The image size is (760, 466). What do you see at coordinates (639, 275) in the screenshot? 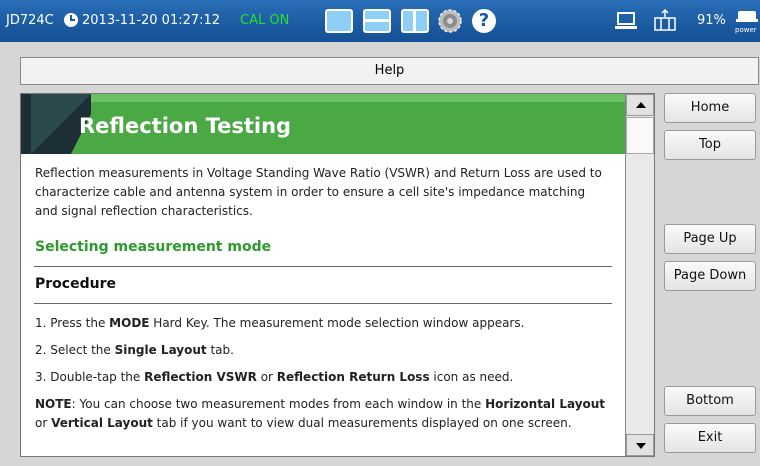
I see `vertical-scrollbar` at bounding box center [639, 275].